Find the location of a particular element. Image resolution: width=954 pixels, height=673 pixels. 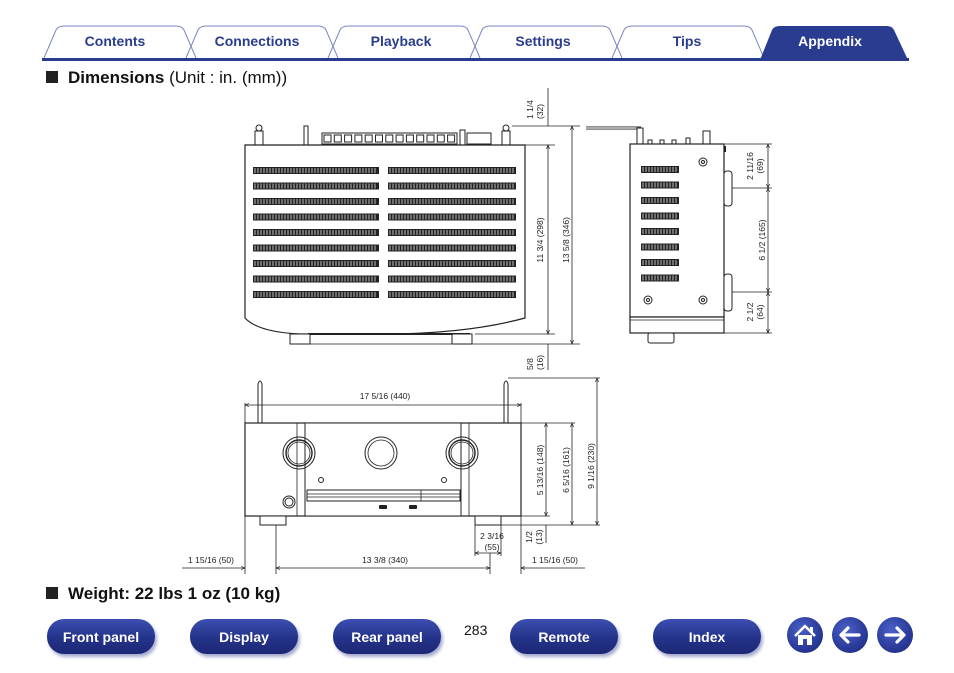

front-foot-height-mm: (13) is located at coordinates (539, 536).